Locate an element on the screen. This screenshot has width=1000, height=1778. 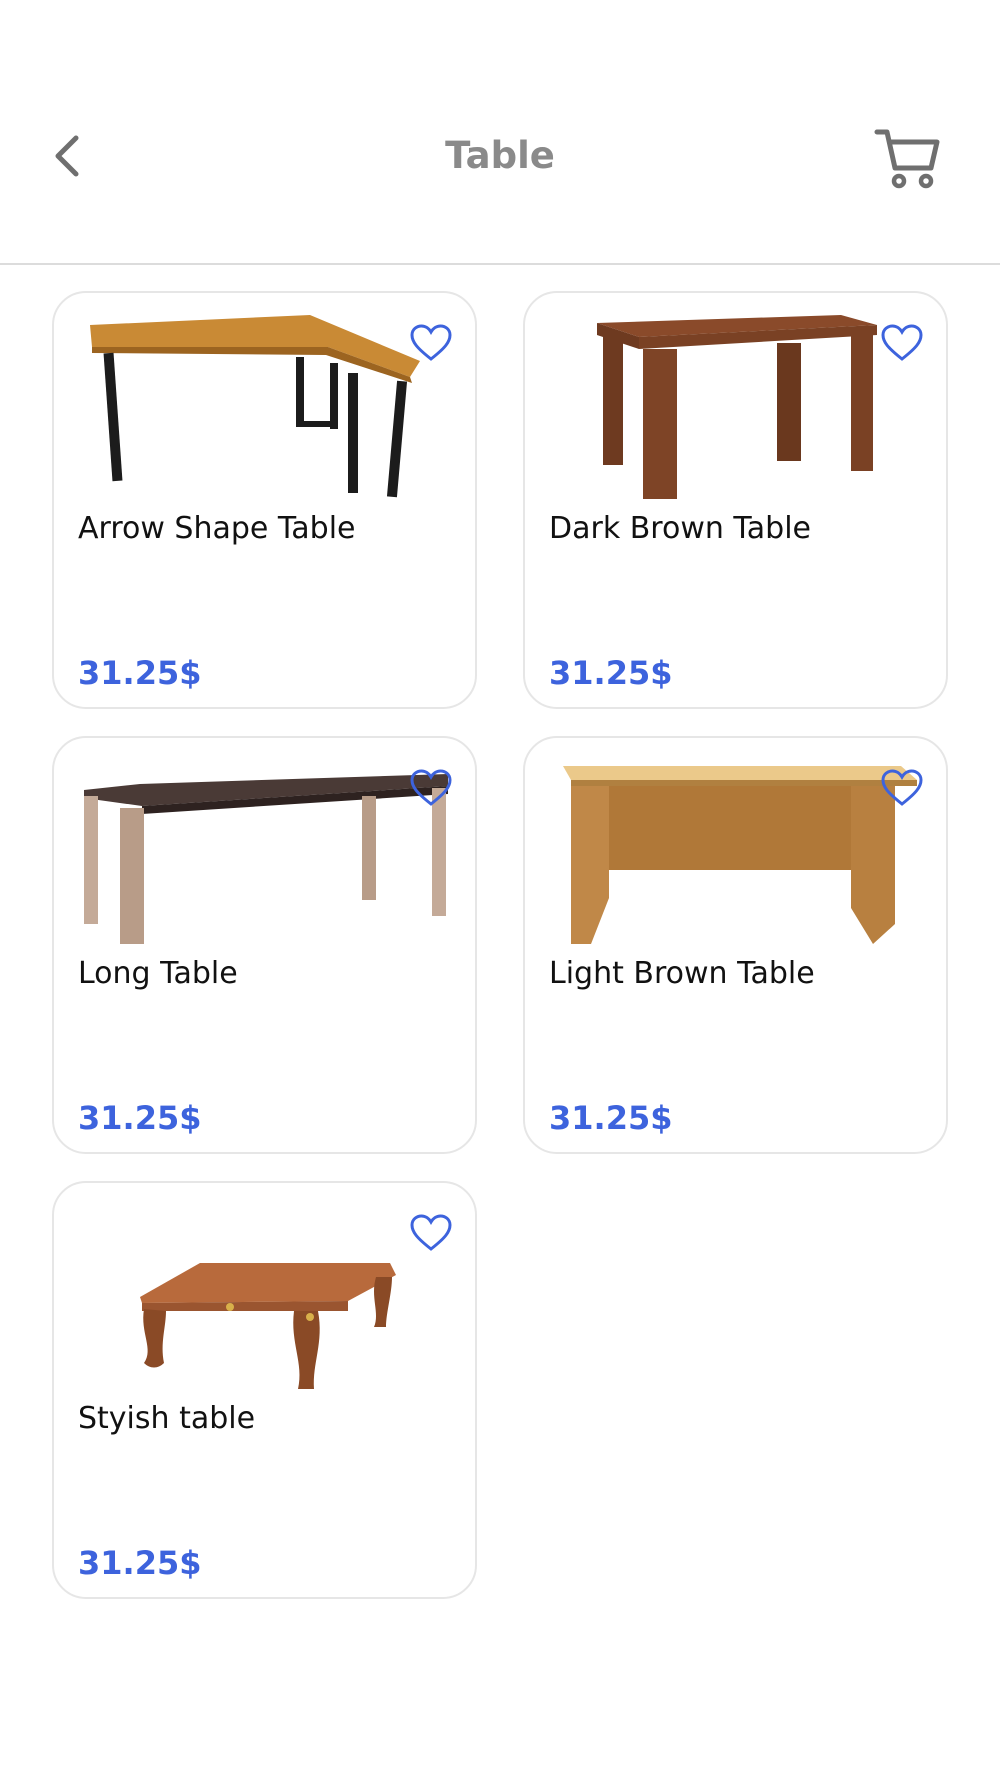
product-card: Long Table 31.25$ is located at coordinates (264, 945).